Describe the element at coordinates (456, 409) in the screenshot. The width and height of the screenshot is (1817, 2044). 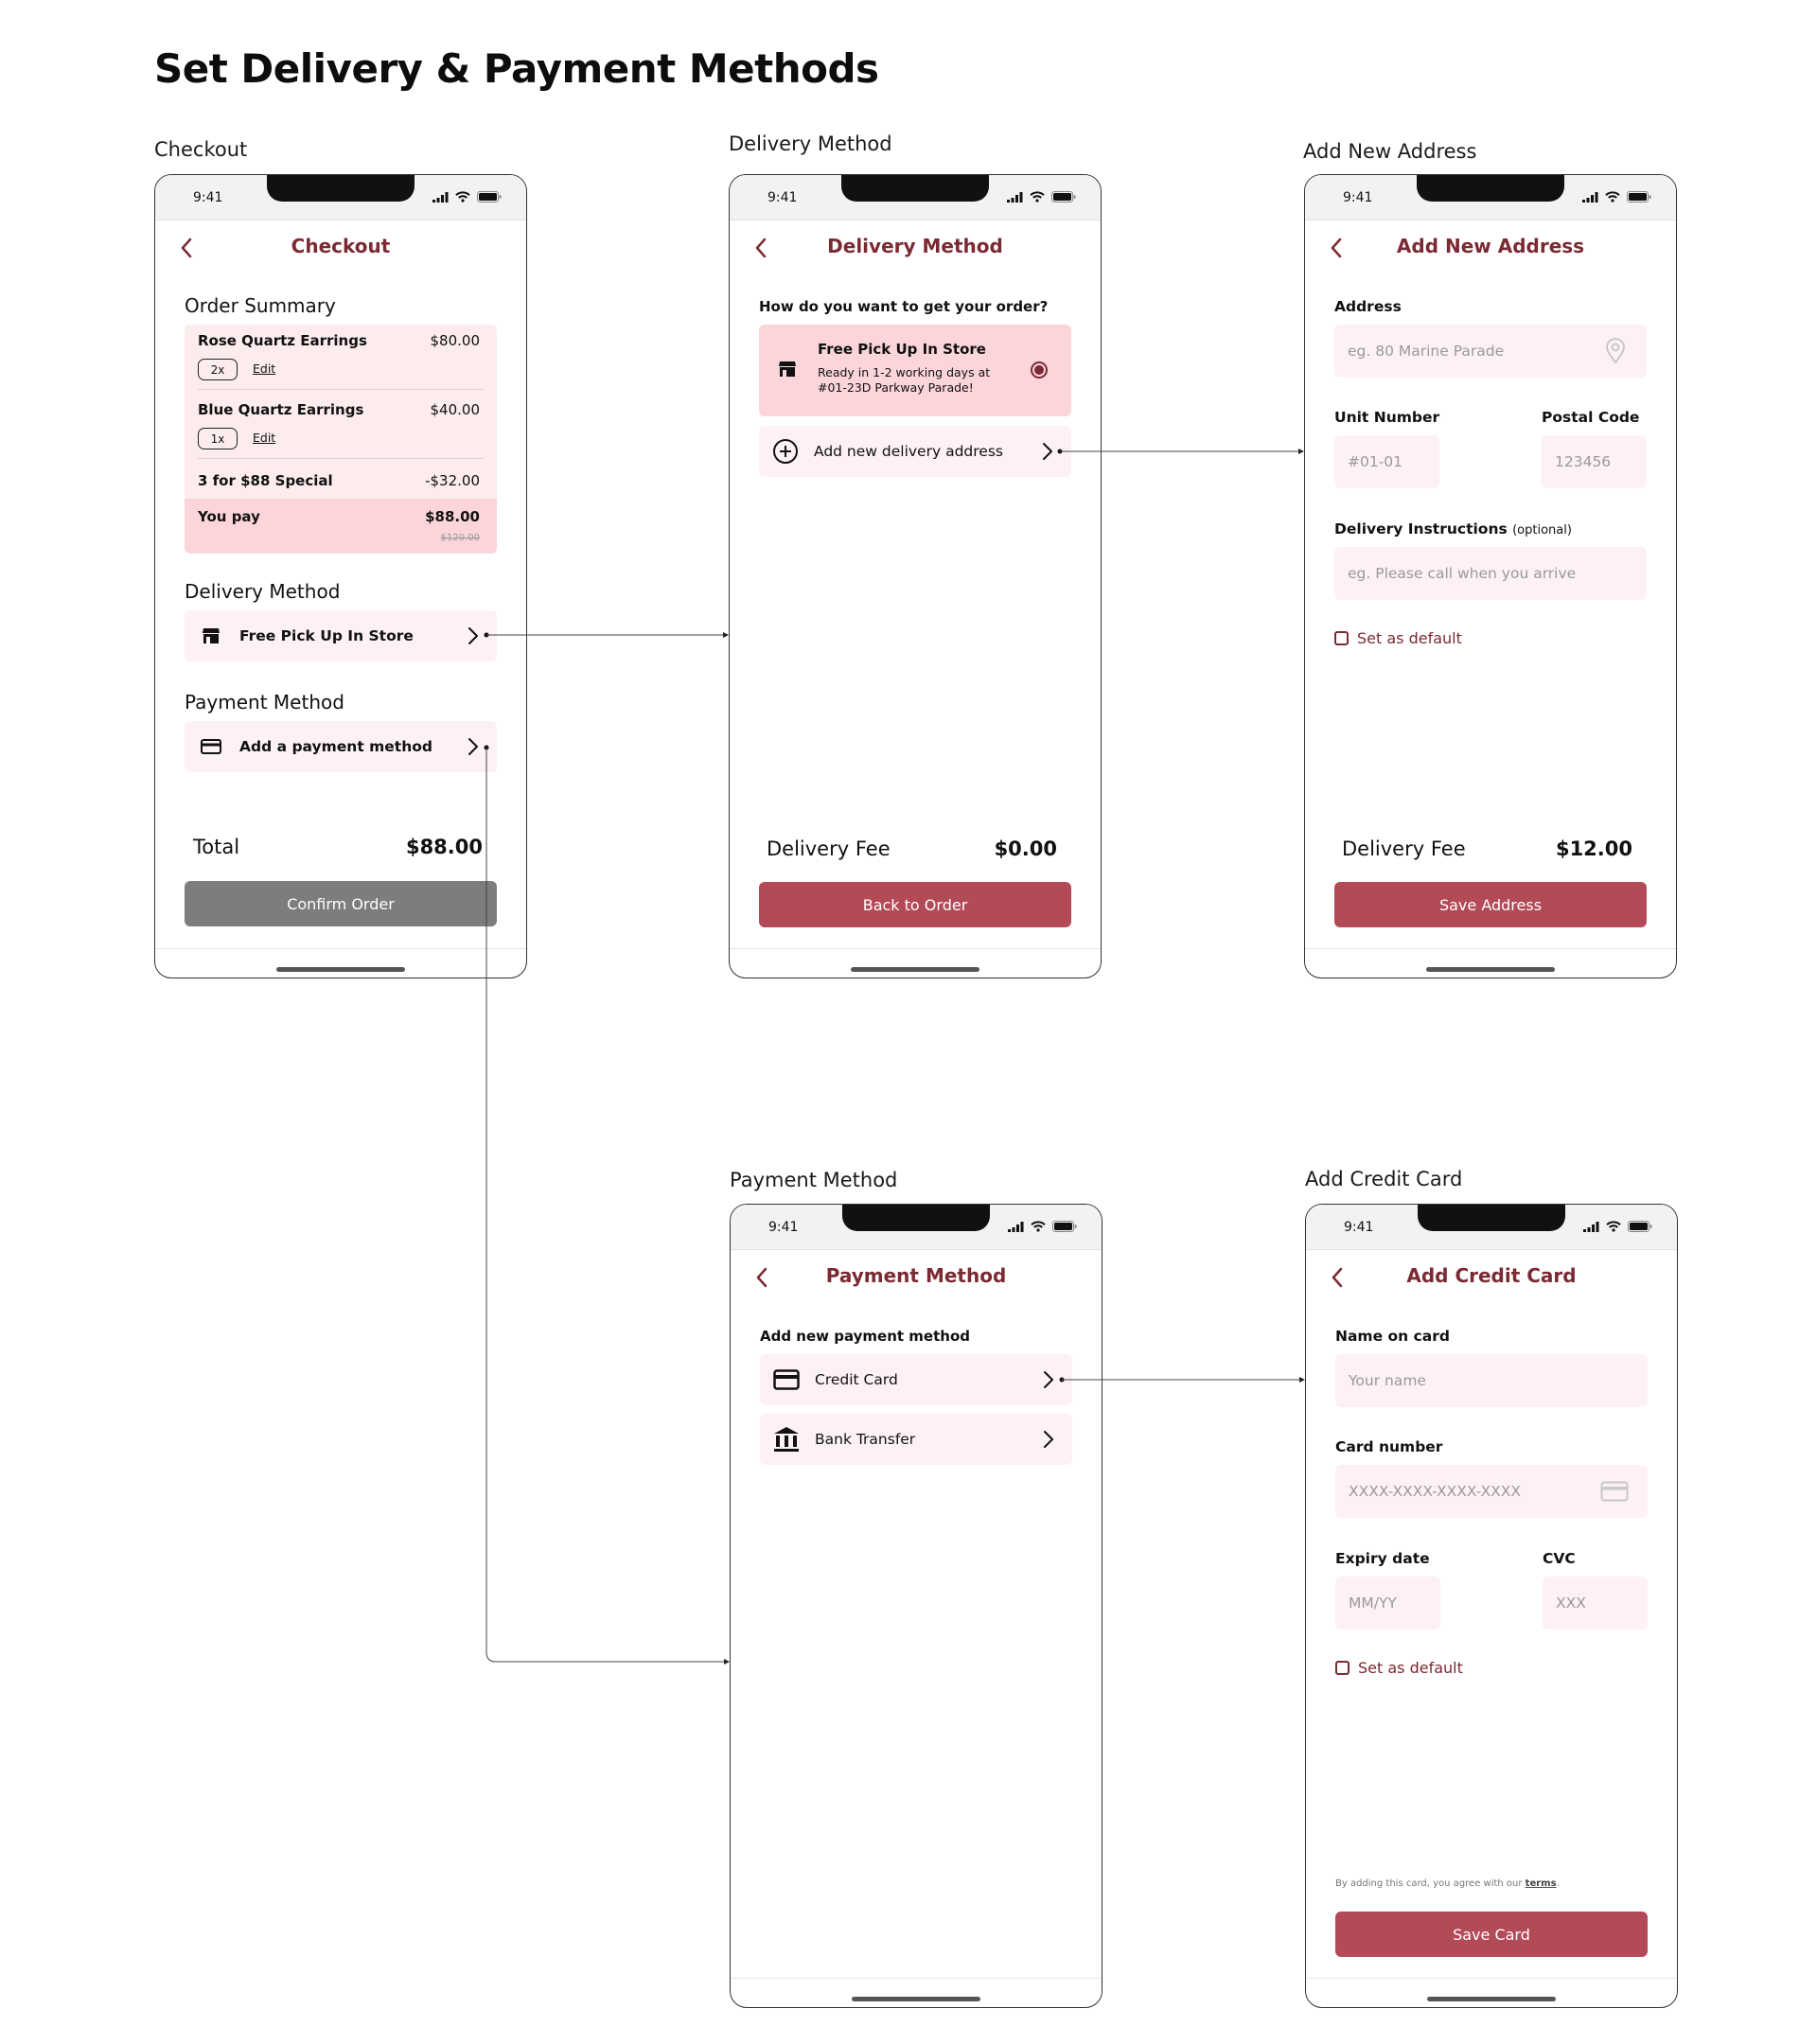
I see `item-price: $40.00` at that location.